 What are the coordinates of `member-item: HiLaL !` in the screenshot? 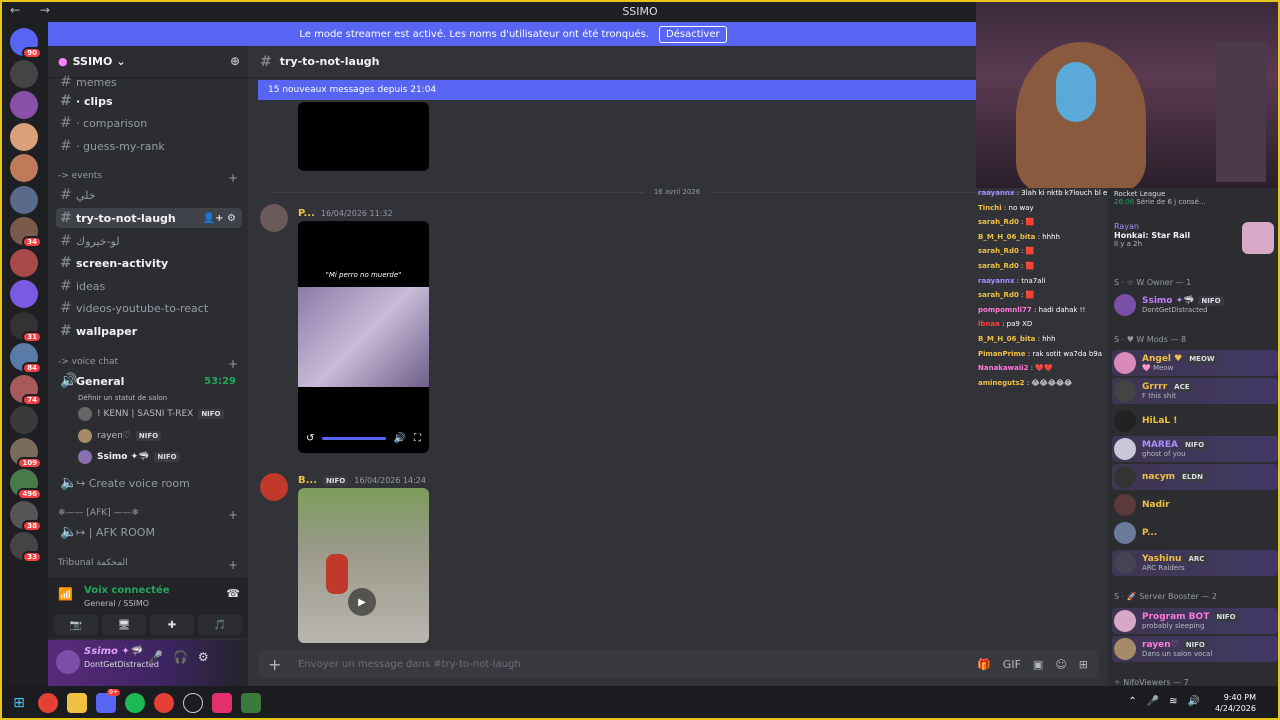 It's located at (1195, 421).